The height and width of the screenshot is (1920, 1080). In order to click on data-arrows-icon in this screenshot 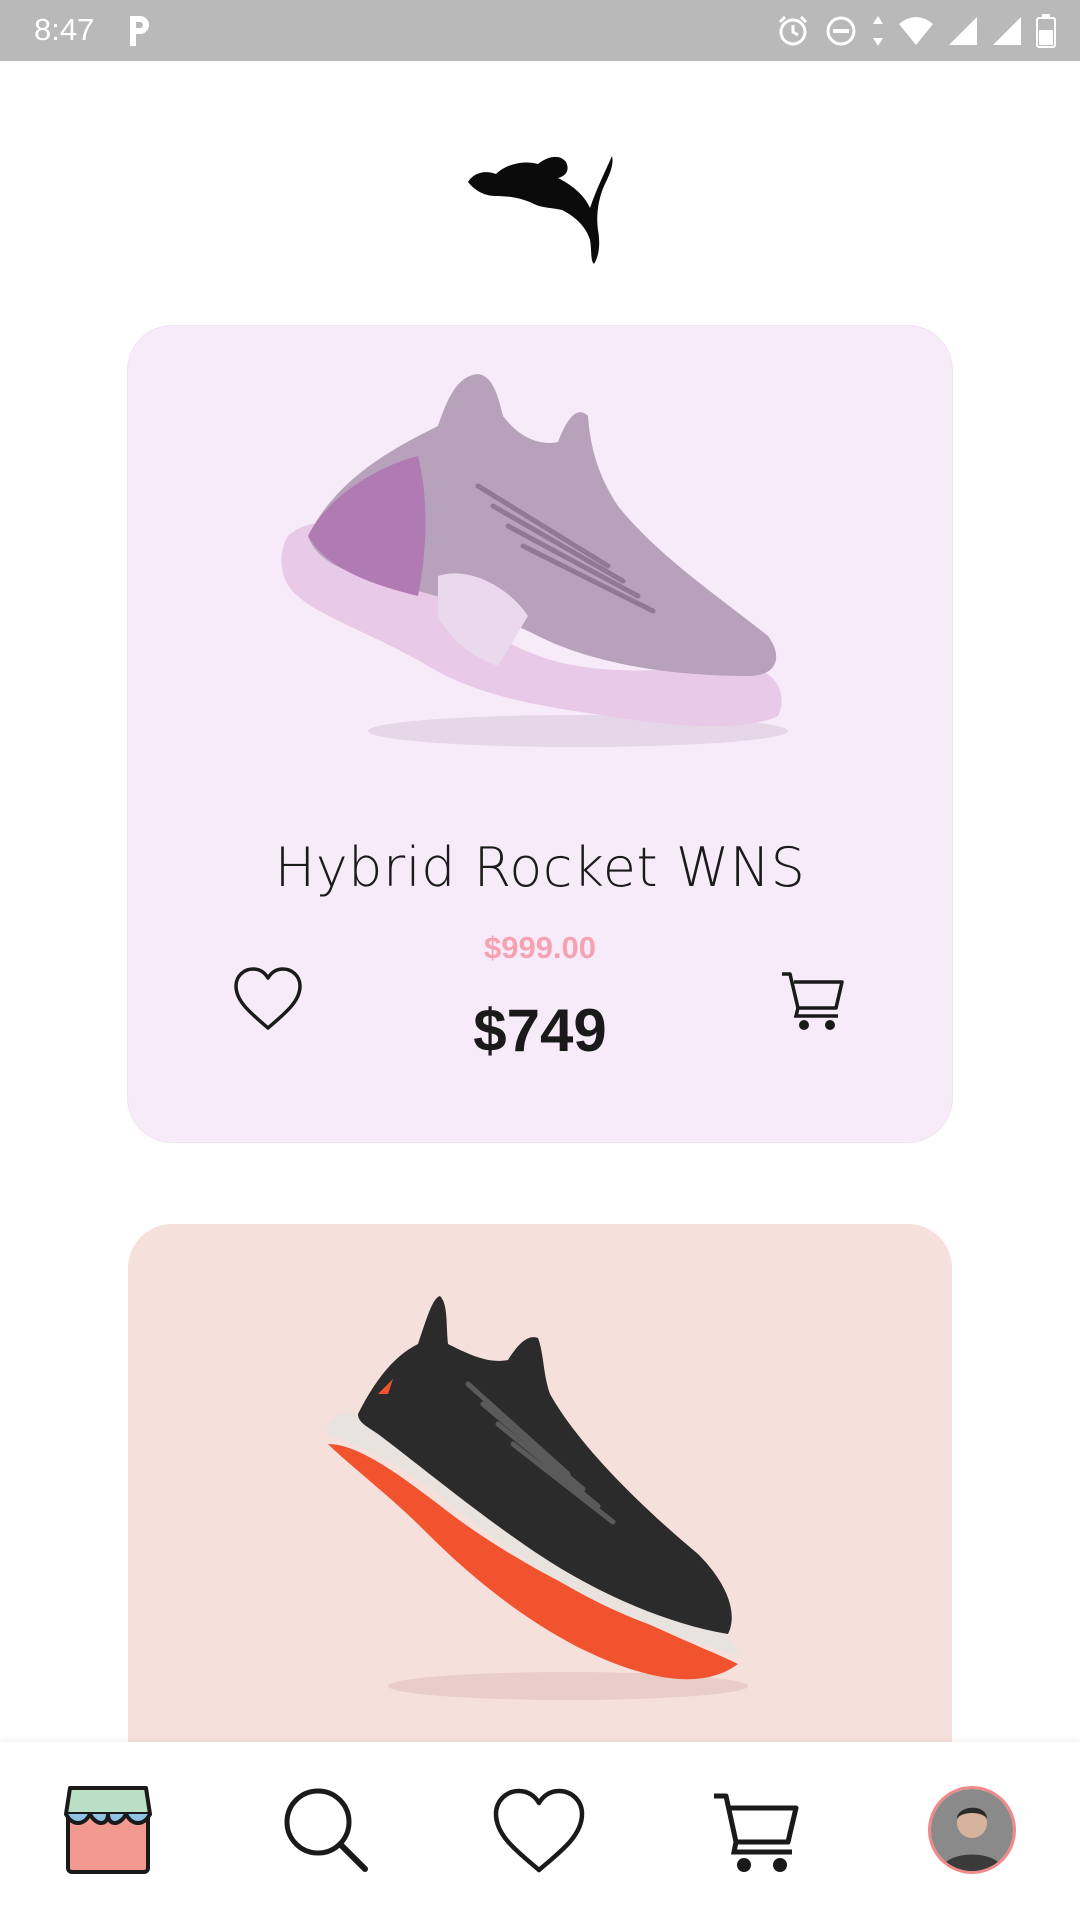, I will do `click(878, 31)`.